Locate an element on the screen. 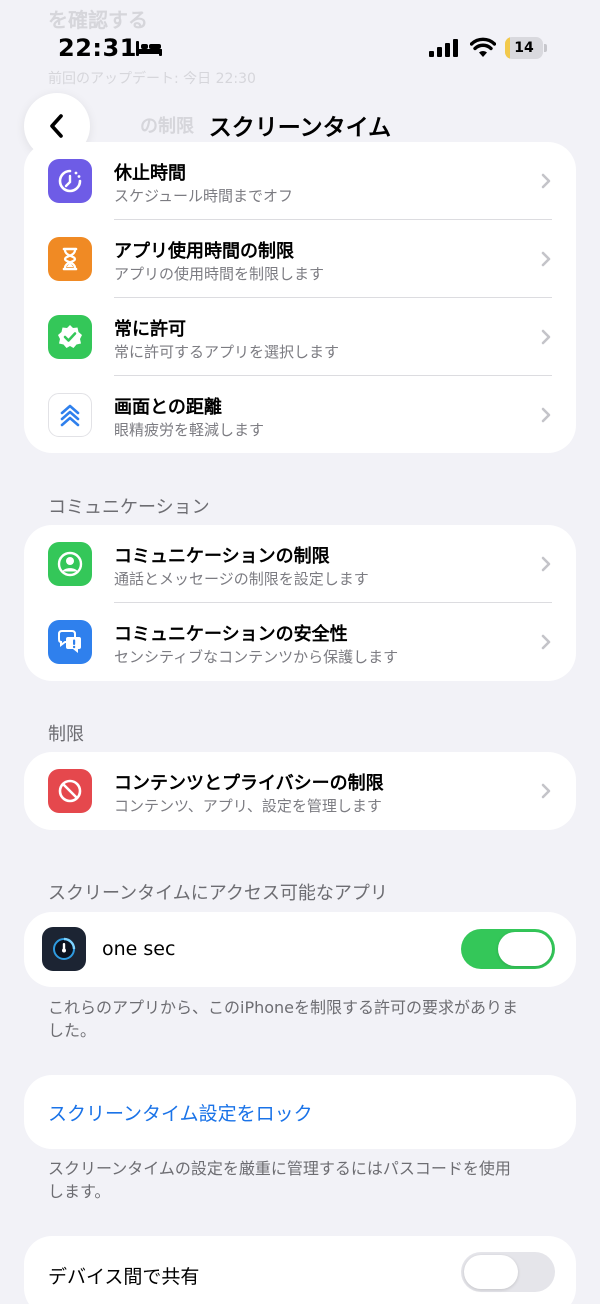 This screenshot has width=600, height=1304. app-name: one sec is located at coordinates (139, 949).